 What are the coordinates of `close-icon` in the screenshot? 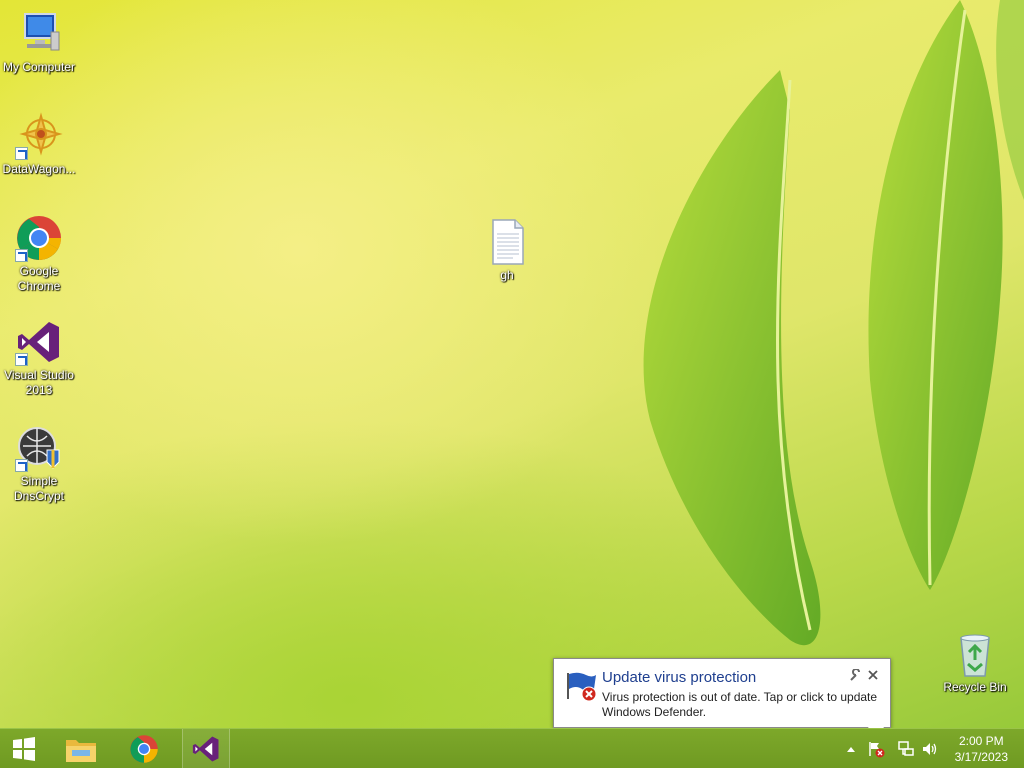 It's located at (873, 675).